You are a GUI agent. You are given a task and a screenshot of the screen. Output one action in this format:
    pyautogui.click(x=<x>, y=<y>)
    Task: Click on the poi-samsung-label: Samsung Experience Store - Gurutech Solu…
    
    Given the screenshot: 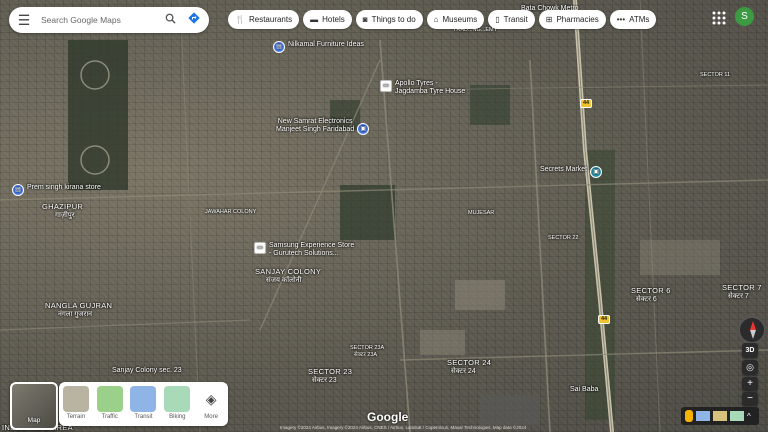 What is the action you would take?
    pyautogui.click(x=311, y=250)
    